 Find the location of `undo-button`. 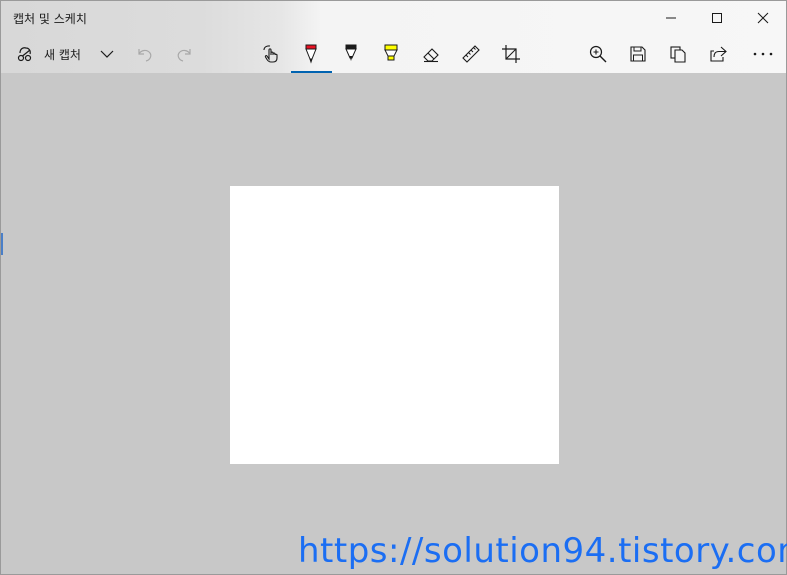

undo-button is located at coordinates (145, 54).